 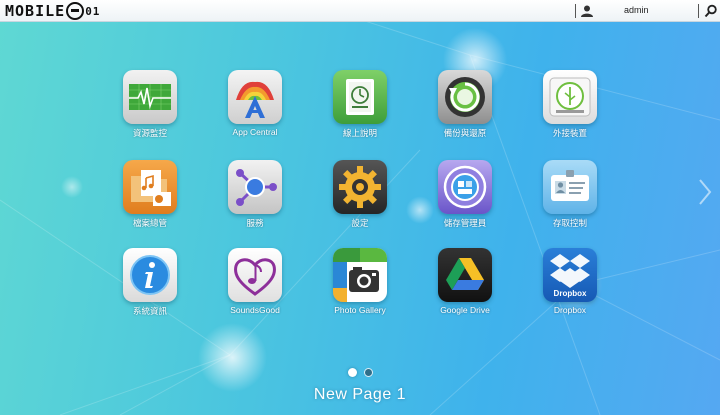 What do you see at coordinates (360, 97) in the screenshot?
I see `online-help-icon` at bounding box center [360, 97].